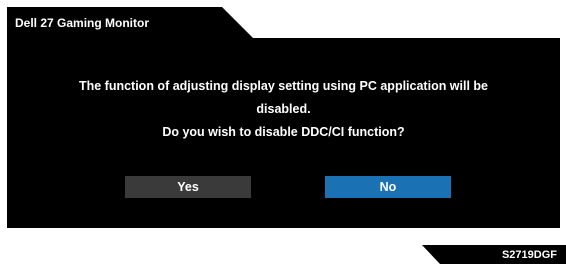 The image size is (566, 264). What do you see at coordinates (388, 187) in the screenshot?
I see `no-button: No` at bounding box center [388, 187].